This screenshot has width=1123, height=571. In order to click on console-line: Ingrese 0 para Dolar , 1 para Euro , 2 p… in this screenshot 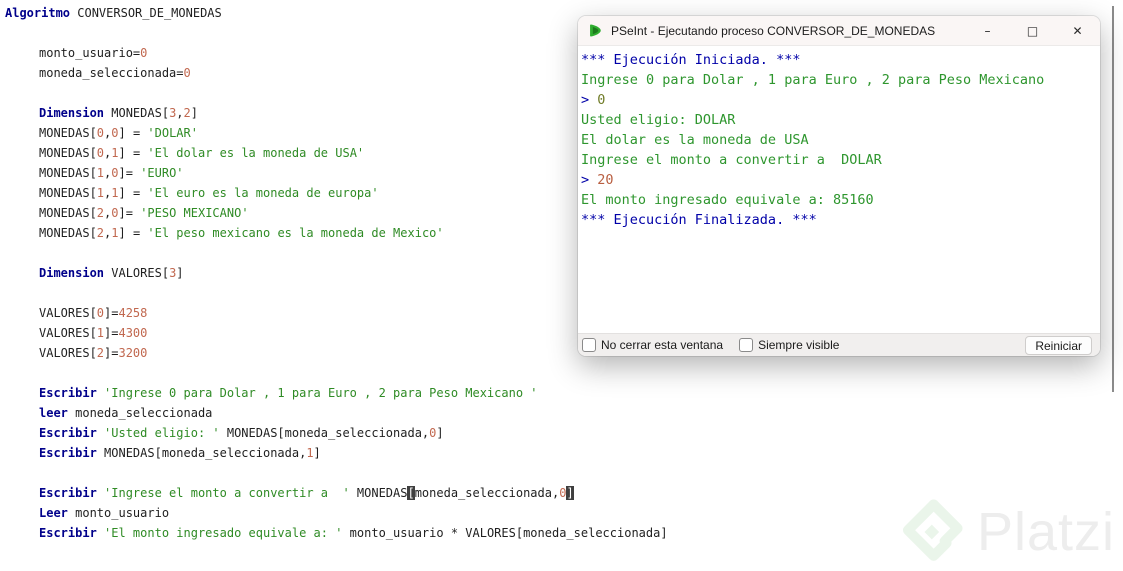, I will do `click(839, 80)`.